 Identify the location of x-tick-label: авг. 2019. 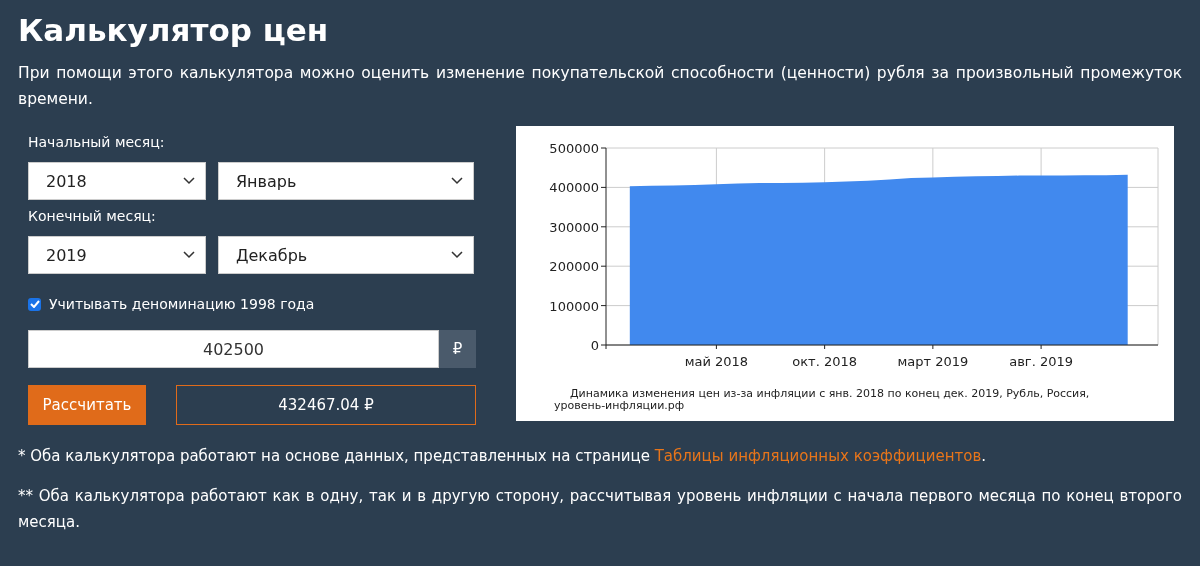
(1041, 361).